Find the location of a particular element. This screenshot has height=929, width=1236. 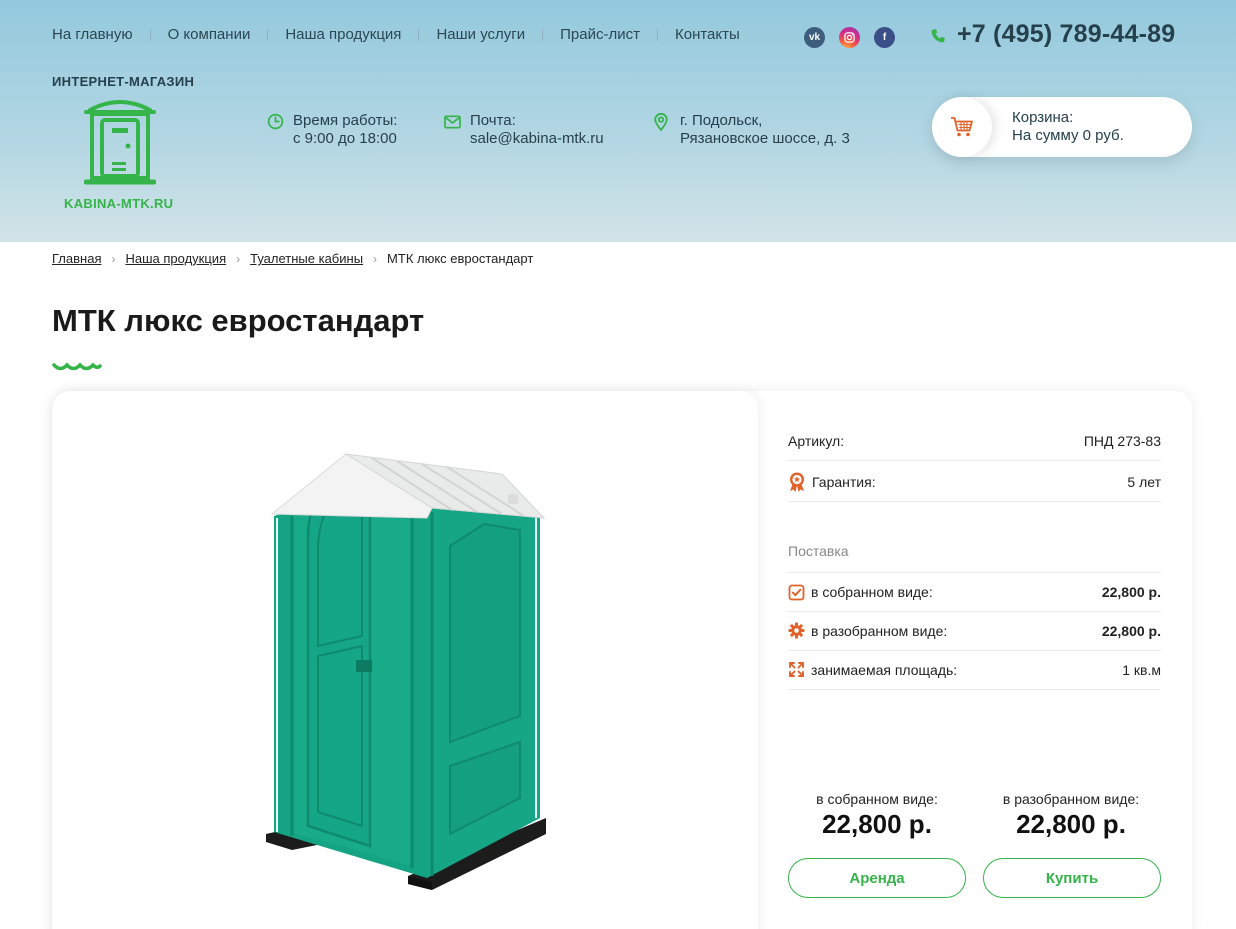

address-line2: Рязановское шоссе, д. 3 is located at coordinates (765, 138).